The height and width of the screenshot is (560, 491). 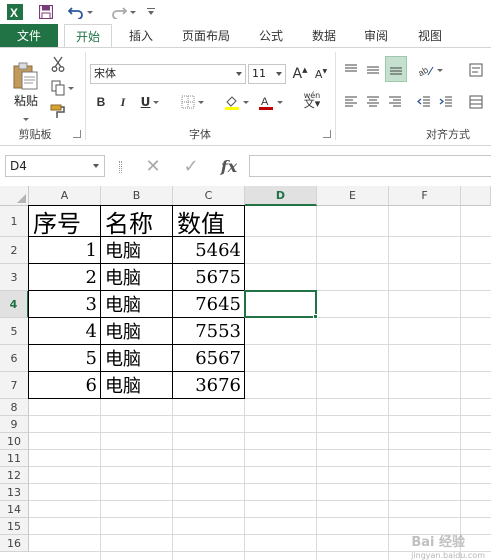 I want to click on tab-insert: 插入, so click(x=141, y=36).